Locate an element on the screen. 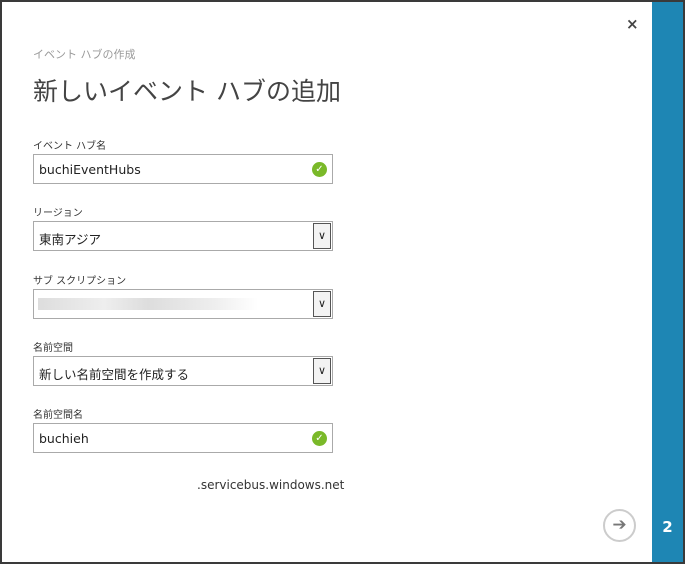 The width and height of the screenshot is (685, 564). namespace-name-value: buchieh is located at coordinates (64, 438).